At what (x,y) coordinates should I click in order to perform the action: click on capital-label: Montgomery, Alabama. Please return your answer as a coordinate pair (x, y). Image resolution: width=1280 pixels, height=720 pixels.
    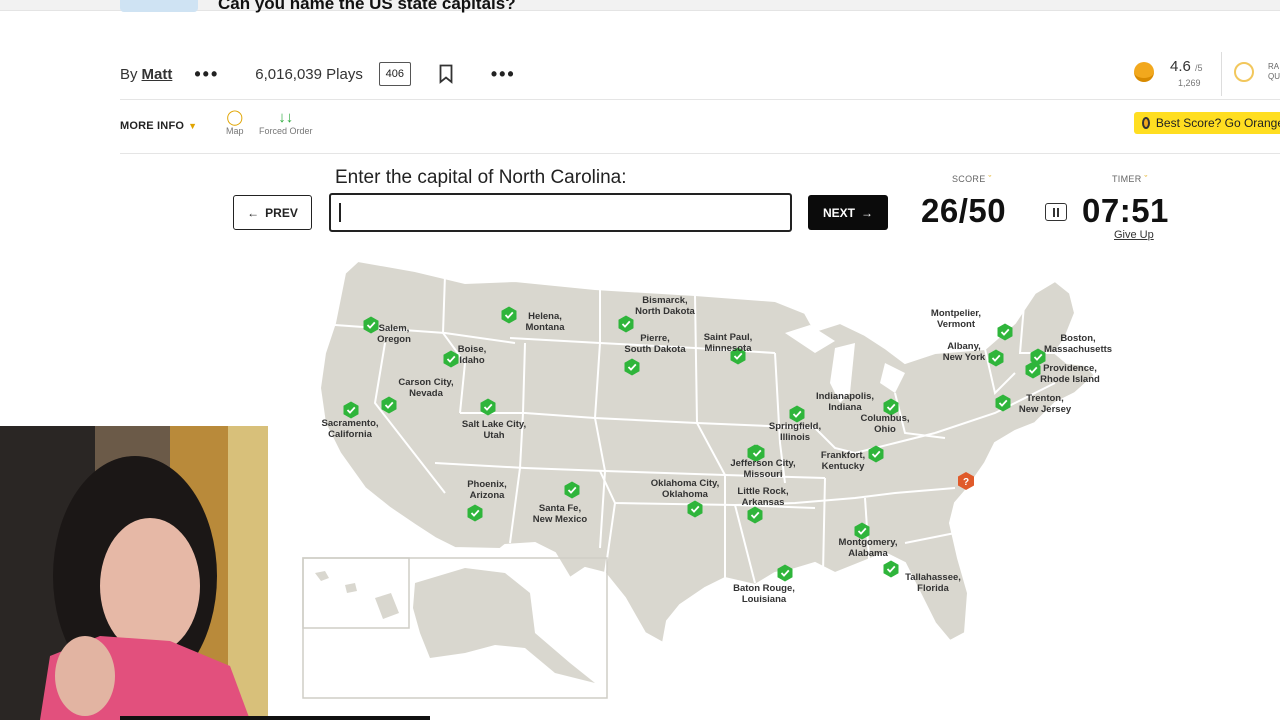
    Looking at the image, I should click on (868, 548).